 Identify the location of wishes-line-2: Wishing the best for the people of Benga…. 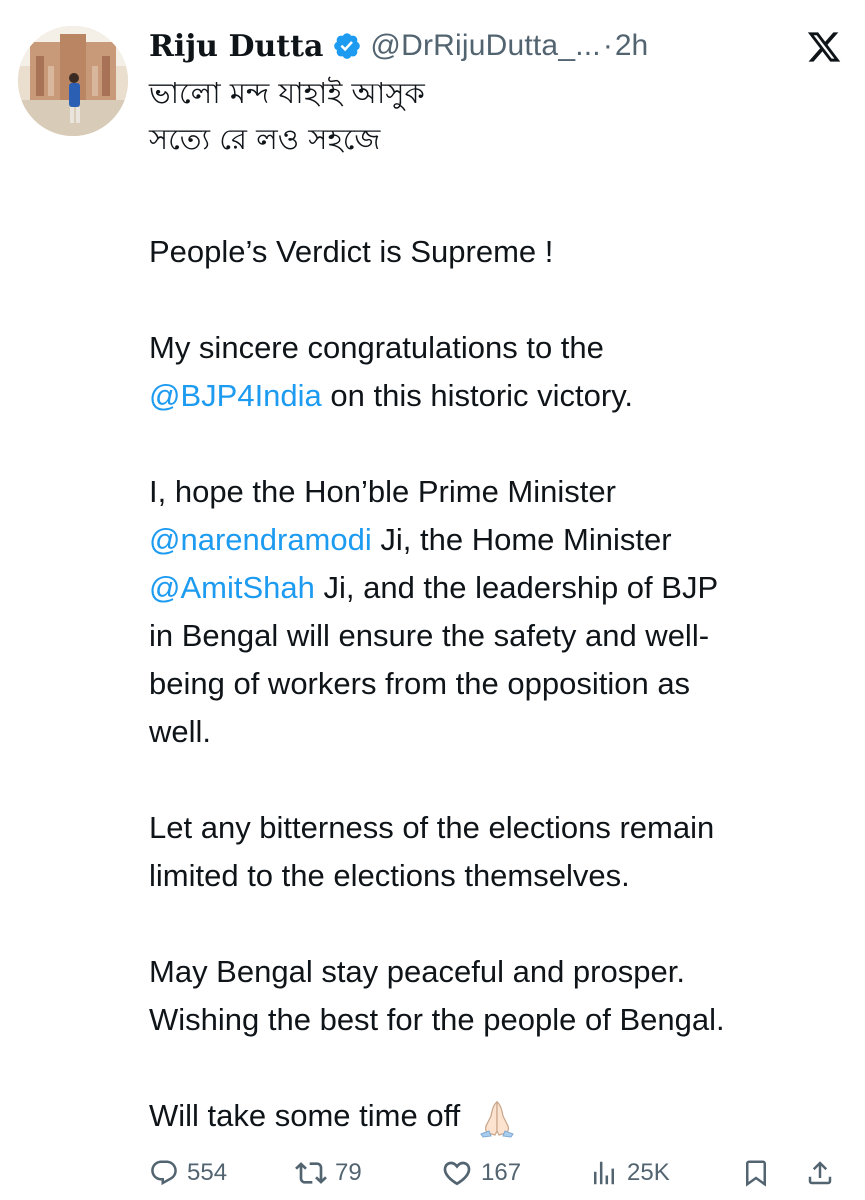
(437, 1019).